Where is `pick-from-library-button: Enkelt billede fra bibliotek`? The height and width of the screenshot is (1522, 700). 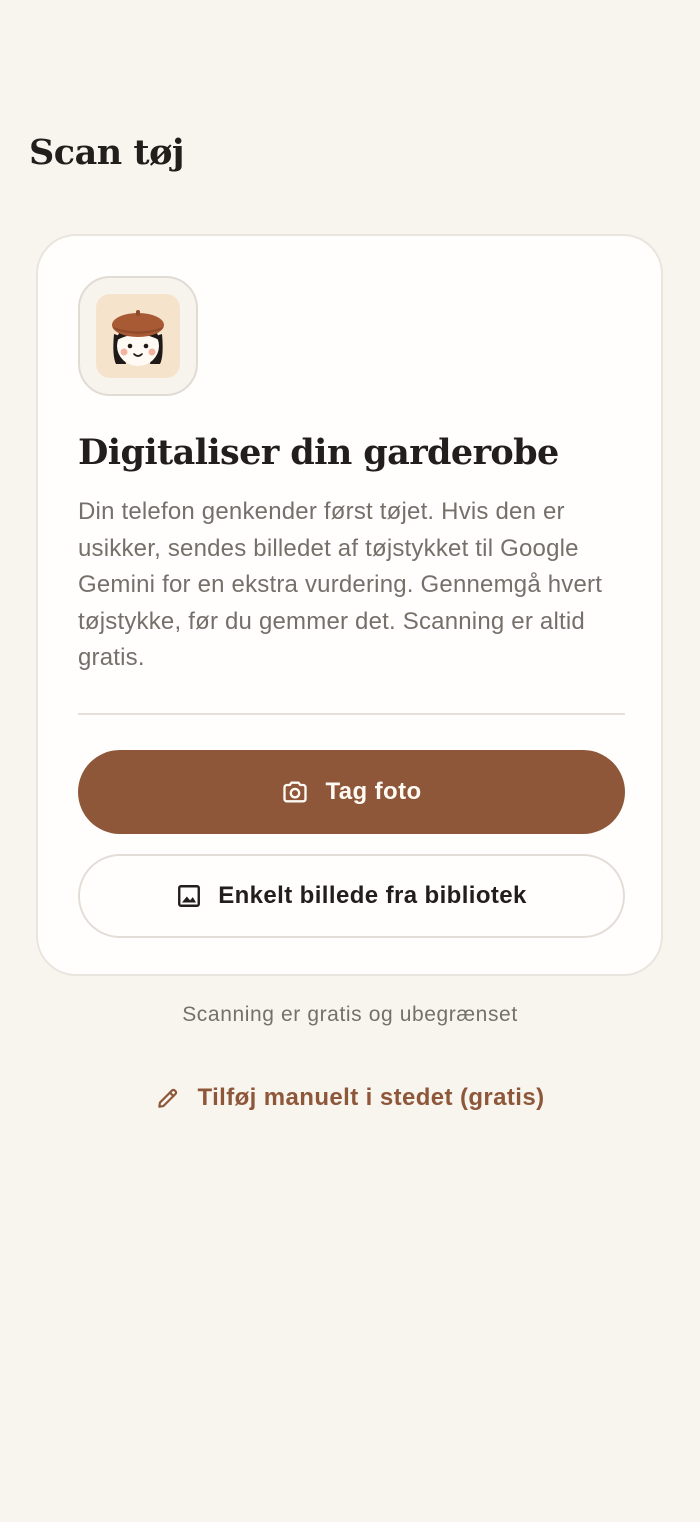
pick-from-library-button: Enkelt billede fra bibliotek is located at coordinates (351, 896).